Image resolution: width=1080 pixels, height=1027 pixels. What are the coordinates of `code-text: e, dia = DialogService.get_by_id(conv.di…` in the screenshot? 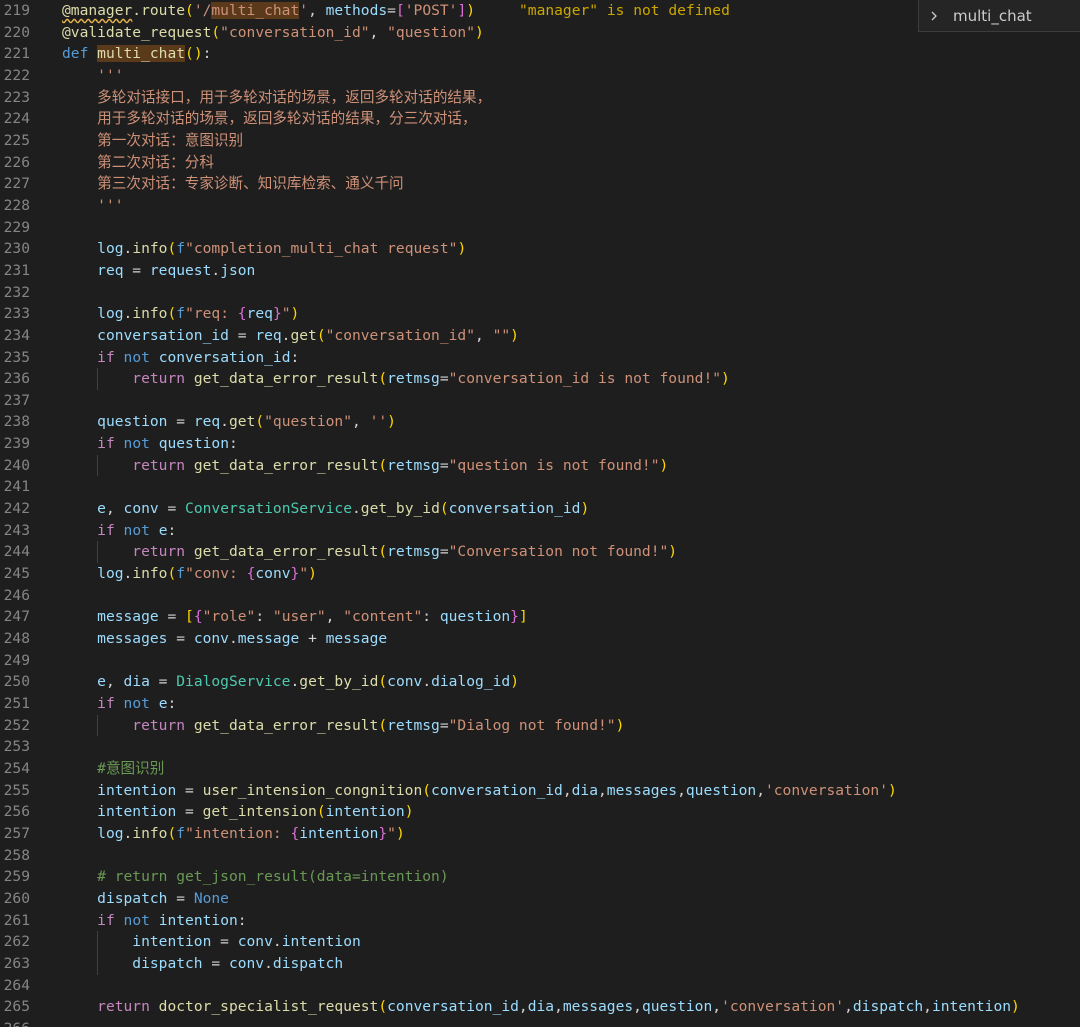 It's located at (290, 682).